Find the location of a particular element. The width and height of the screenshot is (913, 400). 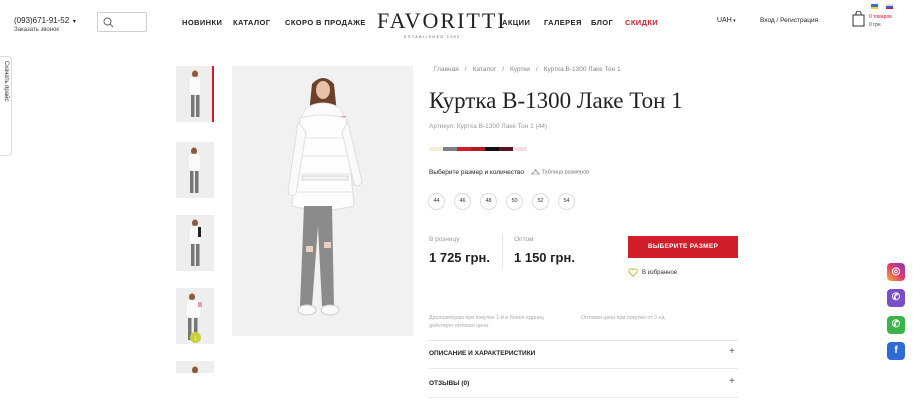

size-50: 50 is located at coordinates (514, 201).